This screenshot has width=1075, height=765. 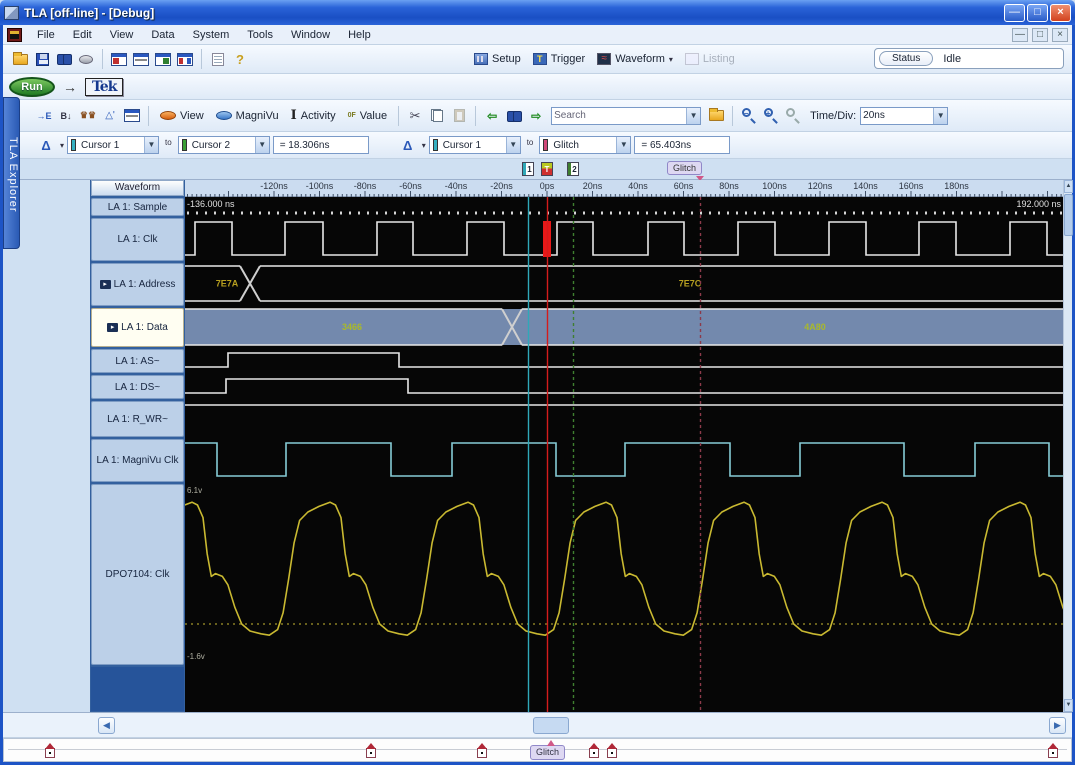 What do you see at coordinates (749, 116) in the screenshot?
I see `zoom-out-button: −` at bounding box center [749, 116].